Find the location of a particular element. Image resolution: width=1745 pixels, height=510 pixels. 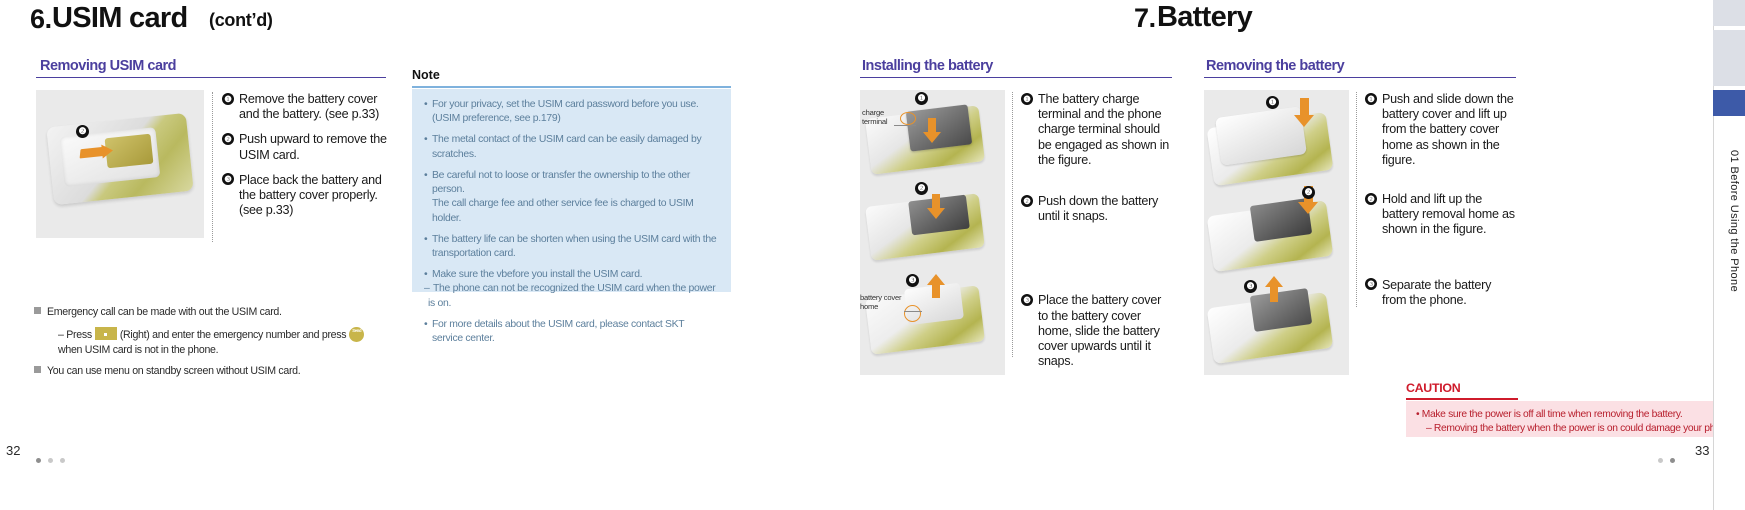

send-key-icon: Send is located at coordinates (357, 334).